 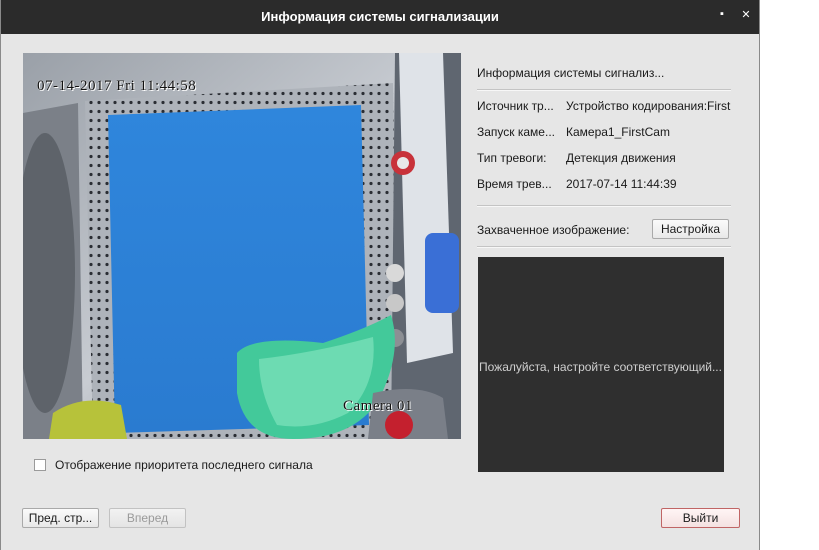 I want to click on next-page-button: Вперед, so click(x=147, y=518).